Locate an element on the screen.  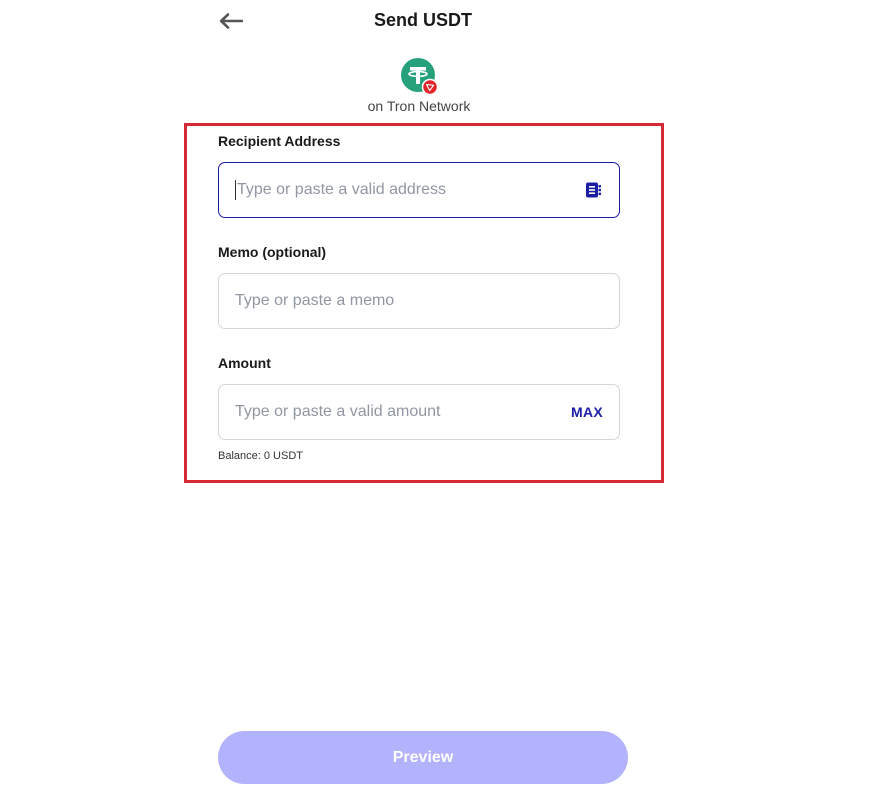
recipient-address-input is located at coordinates (410, 190).